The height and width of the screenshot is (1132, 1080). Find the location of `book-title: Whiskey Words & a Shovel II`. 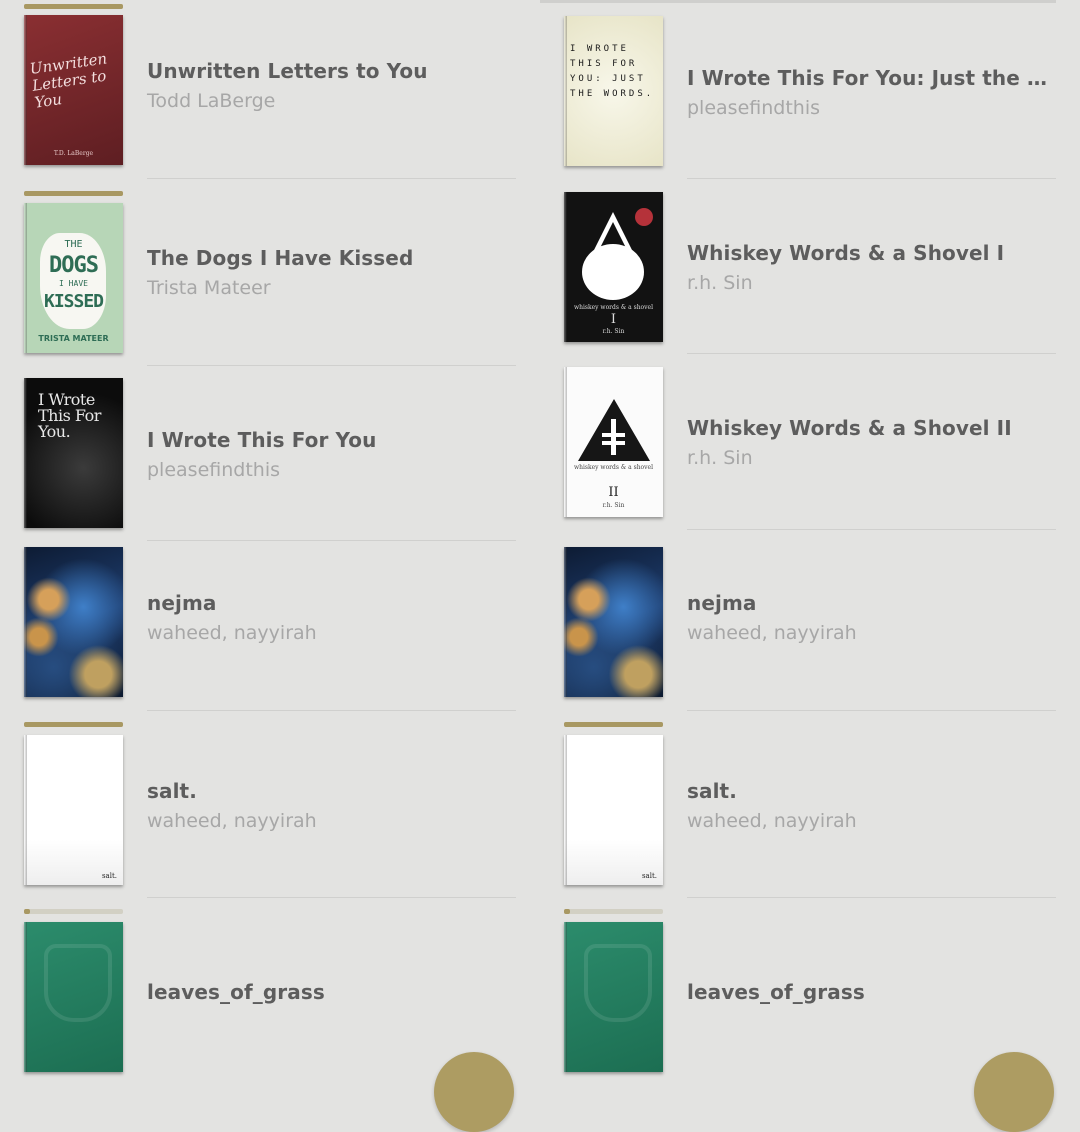

book-title: Whiskey Words & a Shovel II is located at coordinates (849, 428).